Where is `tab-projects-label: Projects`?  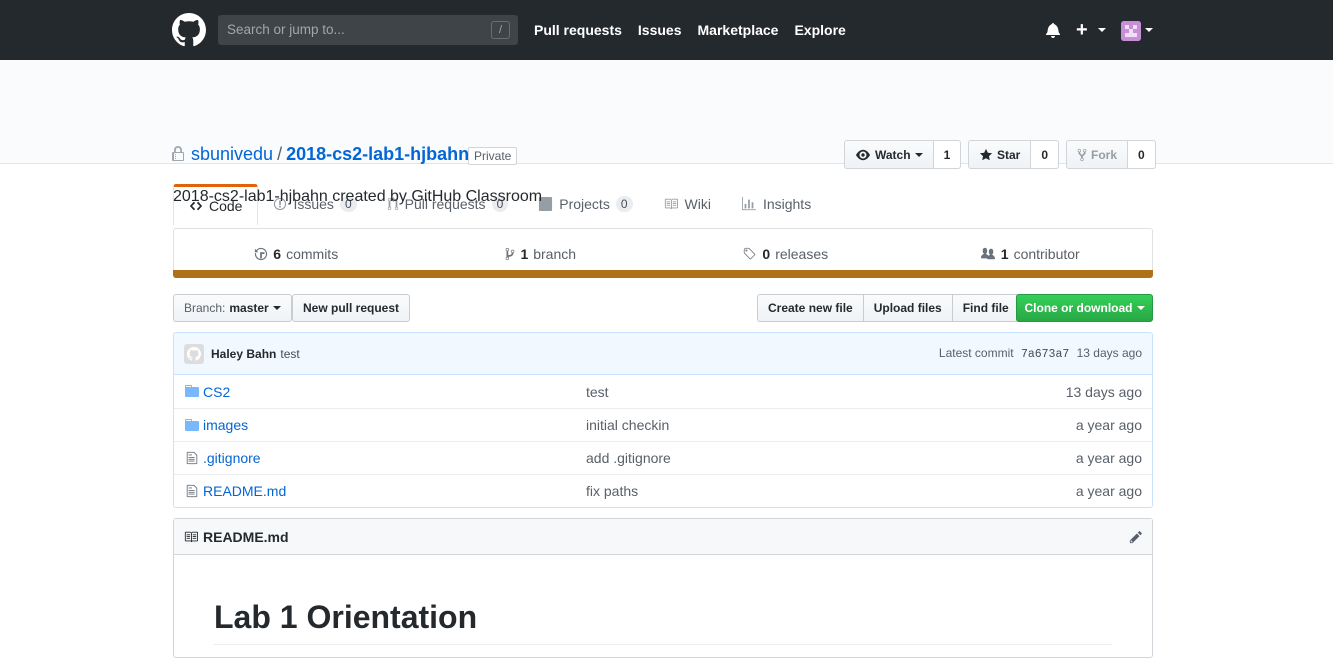 tab-projects-label: Projects is located at coordinates (584, 204).